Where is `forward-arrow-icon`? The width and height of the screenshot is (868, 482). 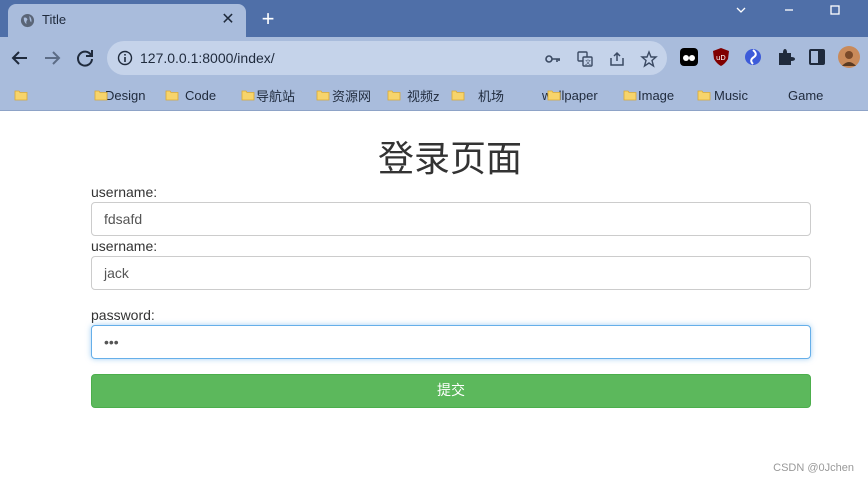 forward-arrow-icon is located at coordinates (52, 58).